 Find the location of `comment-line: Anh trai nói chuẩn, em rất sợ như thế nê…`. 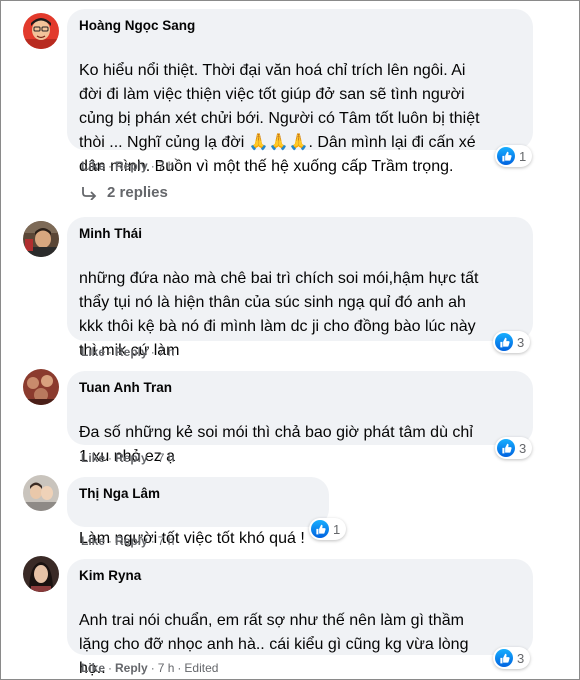

comment-line: Anh trai nói chuẩn, em rất sợ như thế nê… is located at coordinates (271, 620).